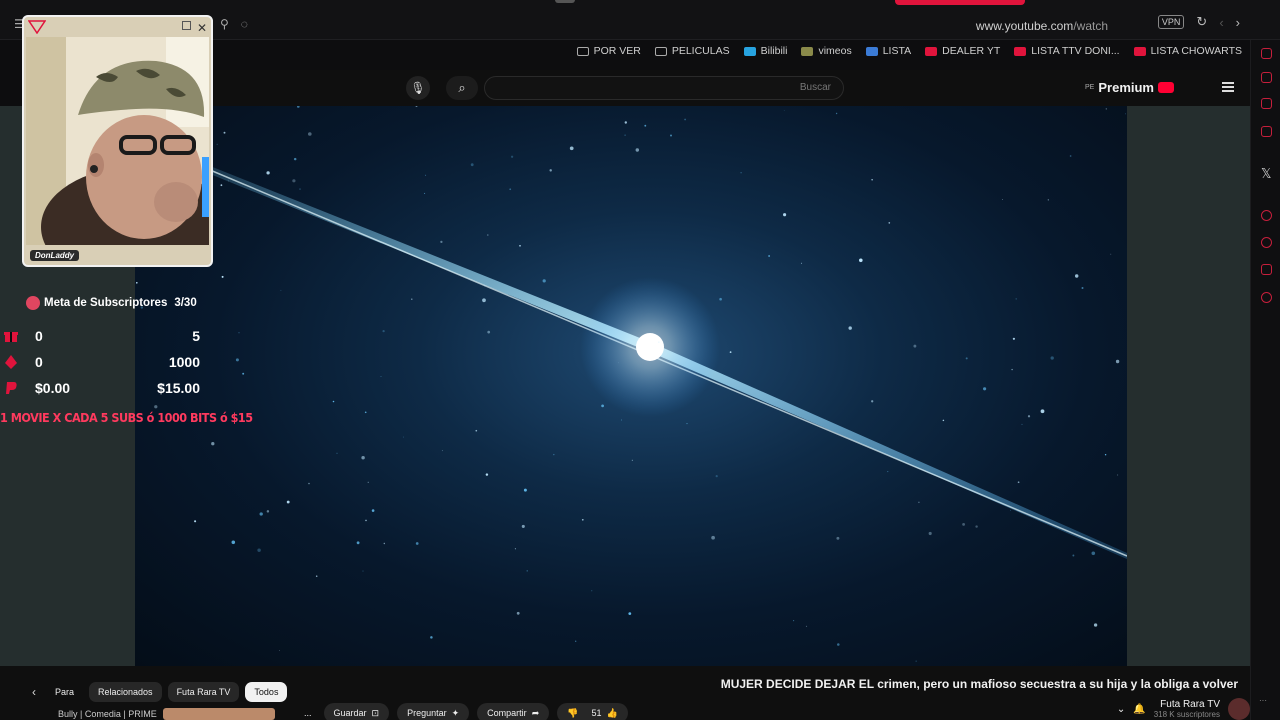 The height and width of the screenshot is (720, 1280). What do you see at coordinates (1139, 709) in the screenshot?
I see `bell-icon: 🔔` at bounding box center [1139, 709].